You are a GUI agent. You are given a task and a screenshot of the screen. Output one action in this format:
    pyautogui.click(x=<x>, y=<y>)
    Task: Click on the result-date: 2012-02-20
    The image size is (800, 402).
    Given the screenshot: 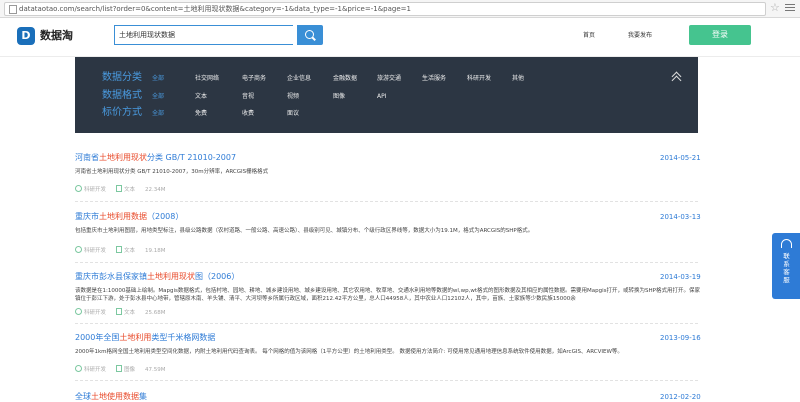 What is the action you would take?
    pyautogui.click(x=680, y=397)
    